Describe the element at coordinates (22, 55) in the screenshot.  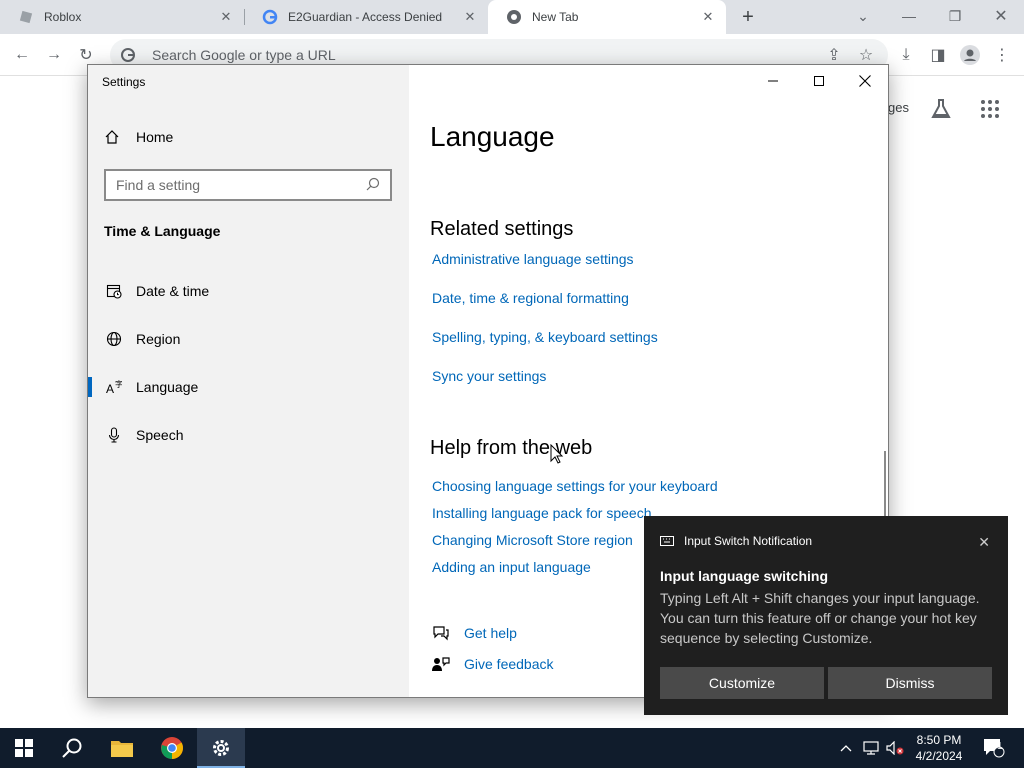
I see `back-icon: ←` at that location.